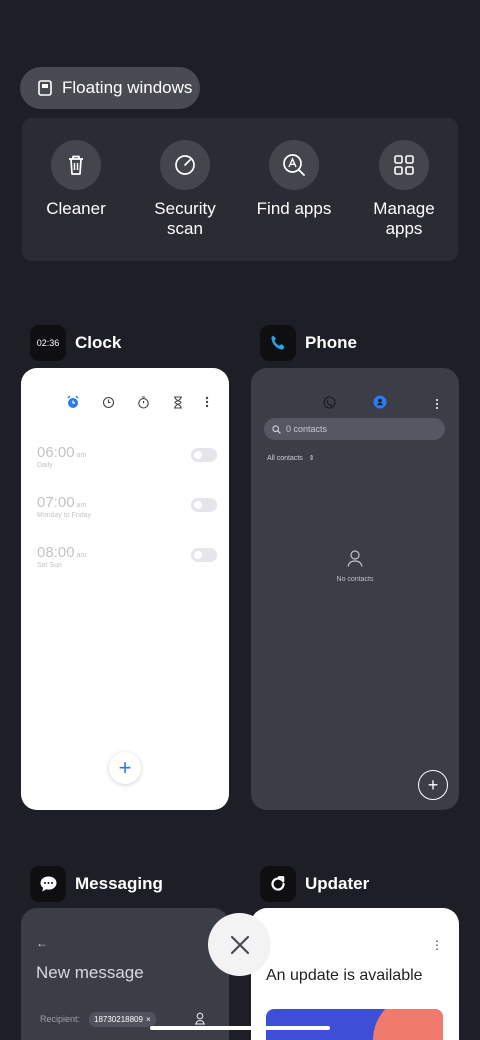  Describe the element at coordinates (148, 1019) in the screenshot. I see `remove-recipient-icon: ×` at that location.